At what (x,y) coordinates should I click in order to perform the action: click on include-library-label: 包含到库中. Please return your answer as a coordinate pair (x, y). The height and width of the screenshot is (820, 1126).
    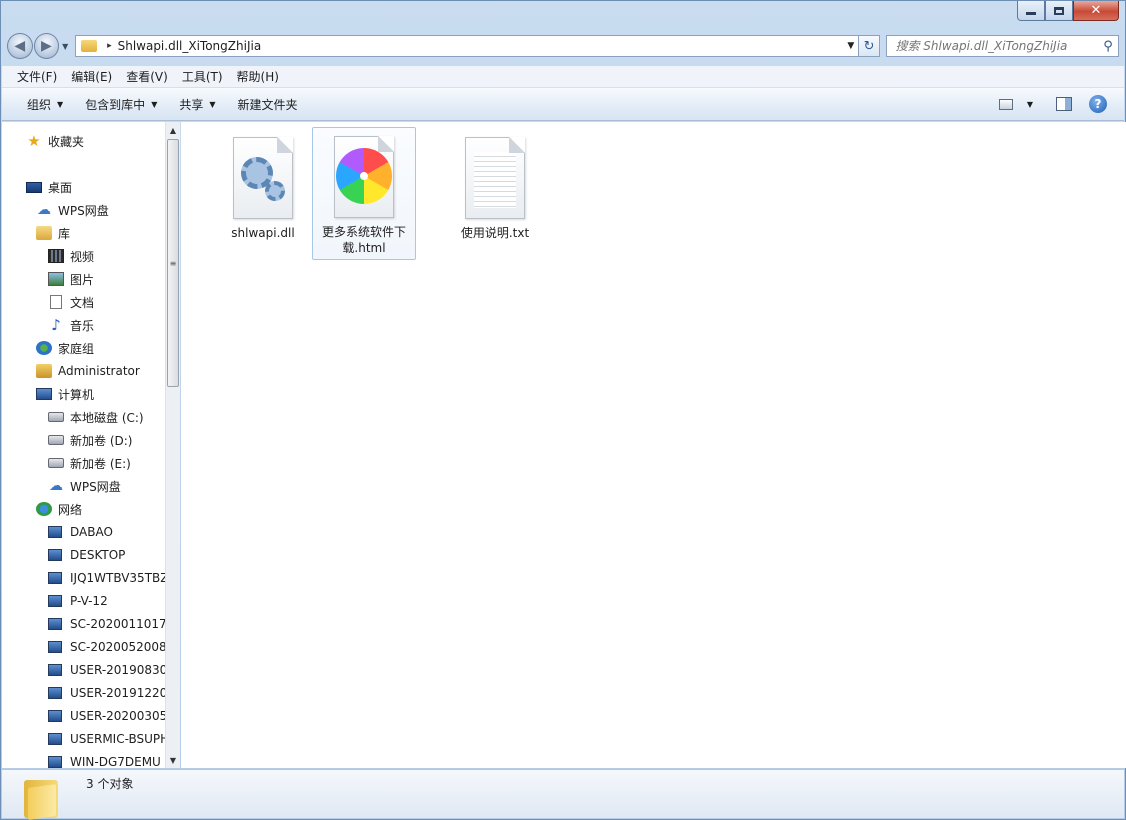
    Looking at the image, I should click on (115, 104).